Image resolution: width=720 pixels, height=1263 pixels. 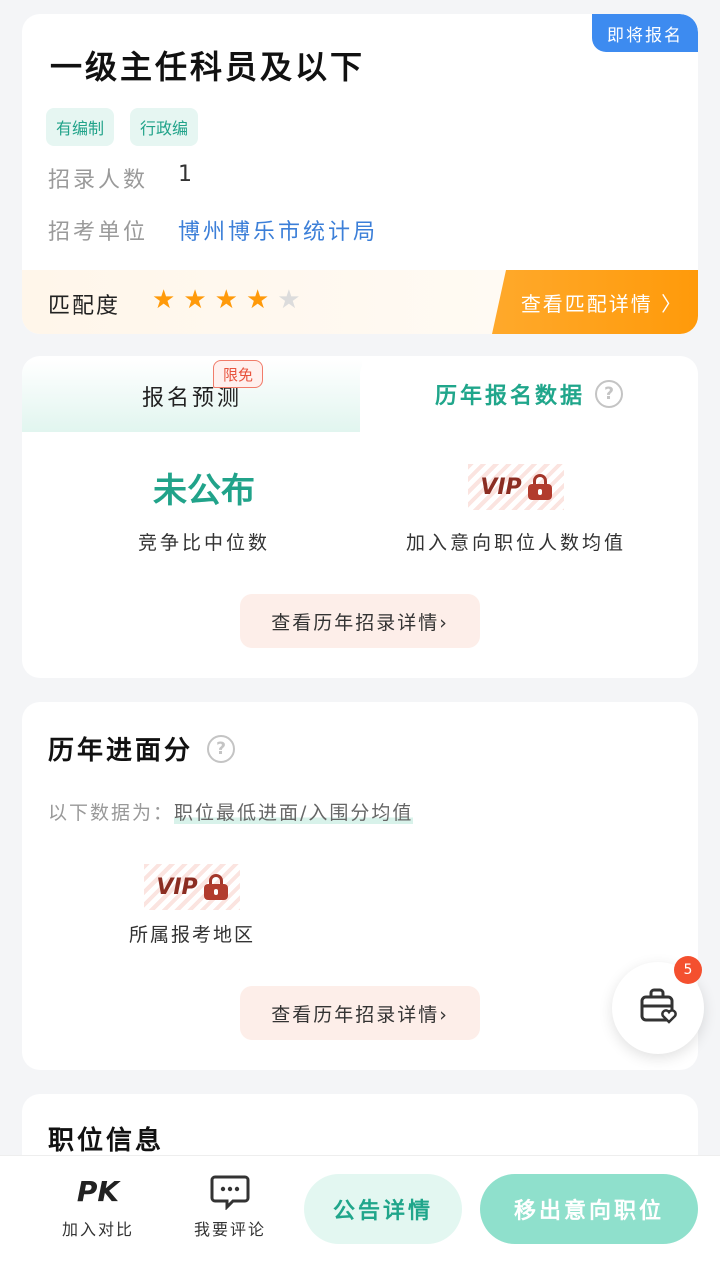 What do you see at coordinates (208, 67) in the screenshot?
I see `job-title: 一级主任科员及以下` at bounding box center [208, 67].